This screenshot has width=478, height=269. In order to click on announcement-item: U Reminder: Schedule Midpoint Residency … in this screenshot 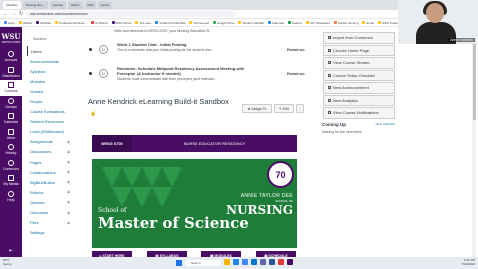, I will do `click(198, 75)`.